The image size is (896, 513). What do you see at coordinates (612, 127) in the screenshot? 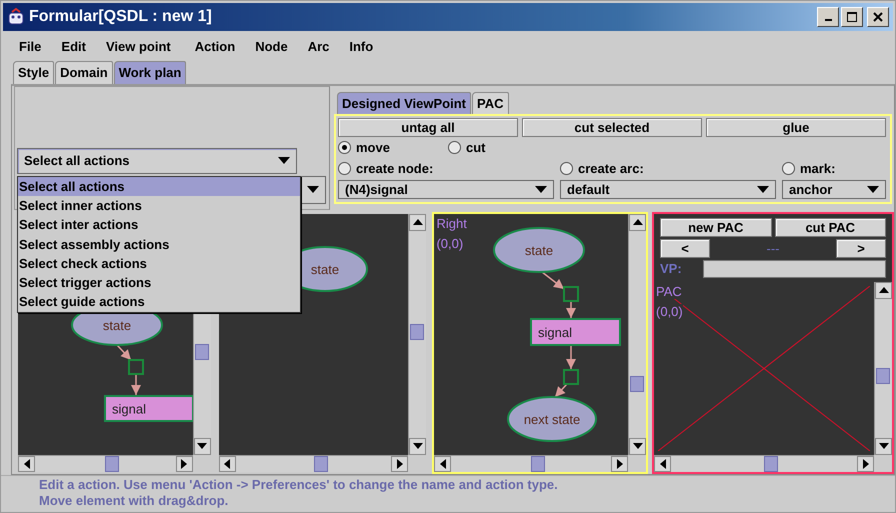
I see `tool-button: cut selected` at bounding box center [612, 127].